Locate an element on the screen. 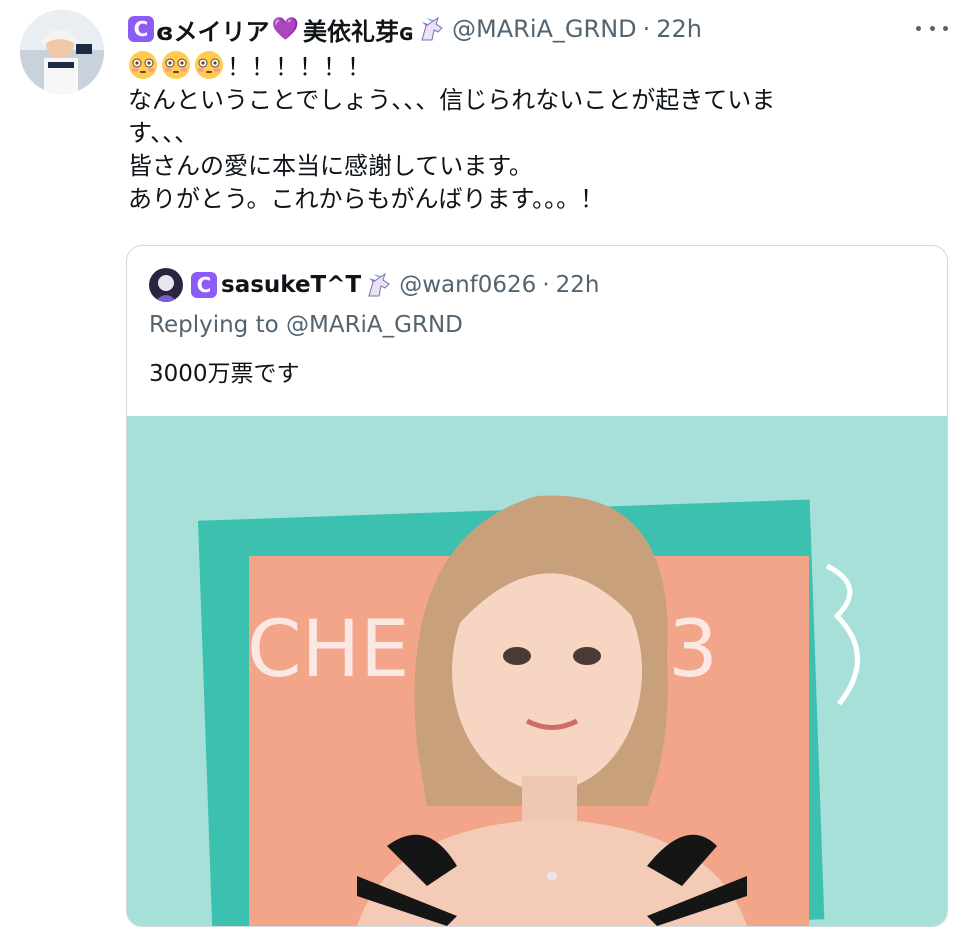  author-display-name-2: 美依礼芽ɢ is located at coordinates (358, 29).